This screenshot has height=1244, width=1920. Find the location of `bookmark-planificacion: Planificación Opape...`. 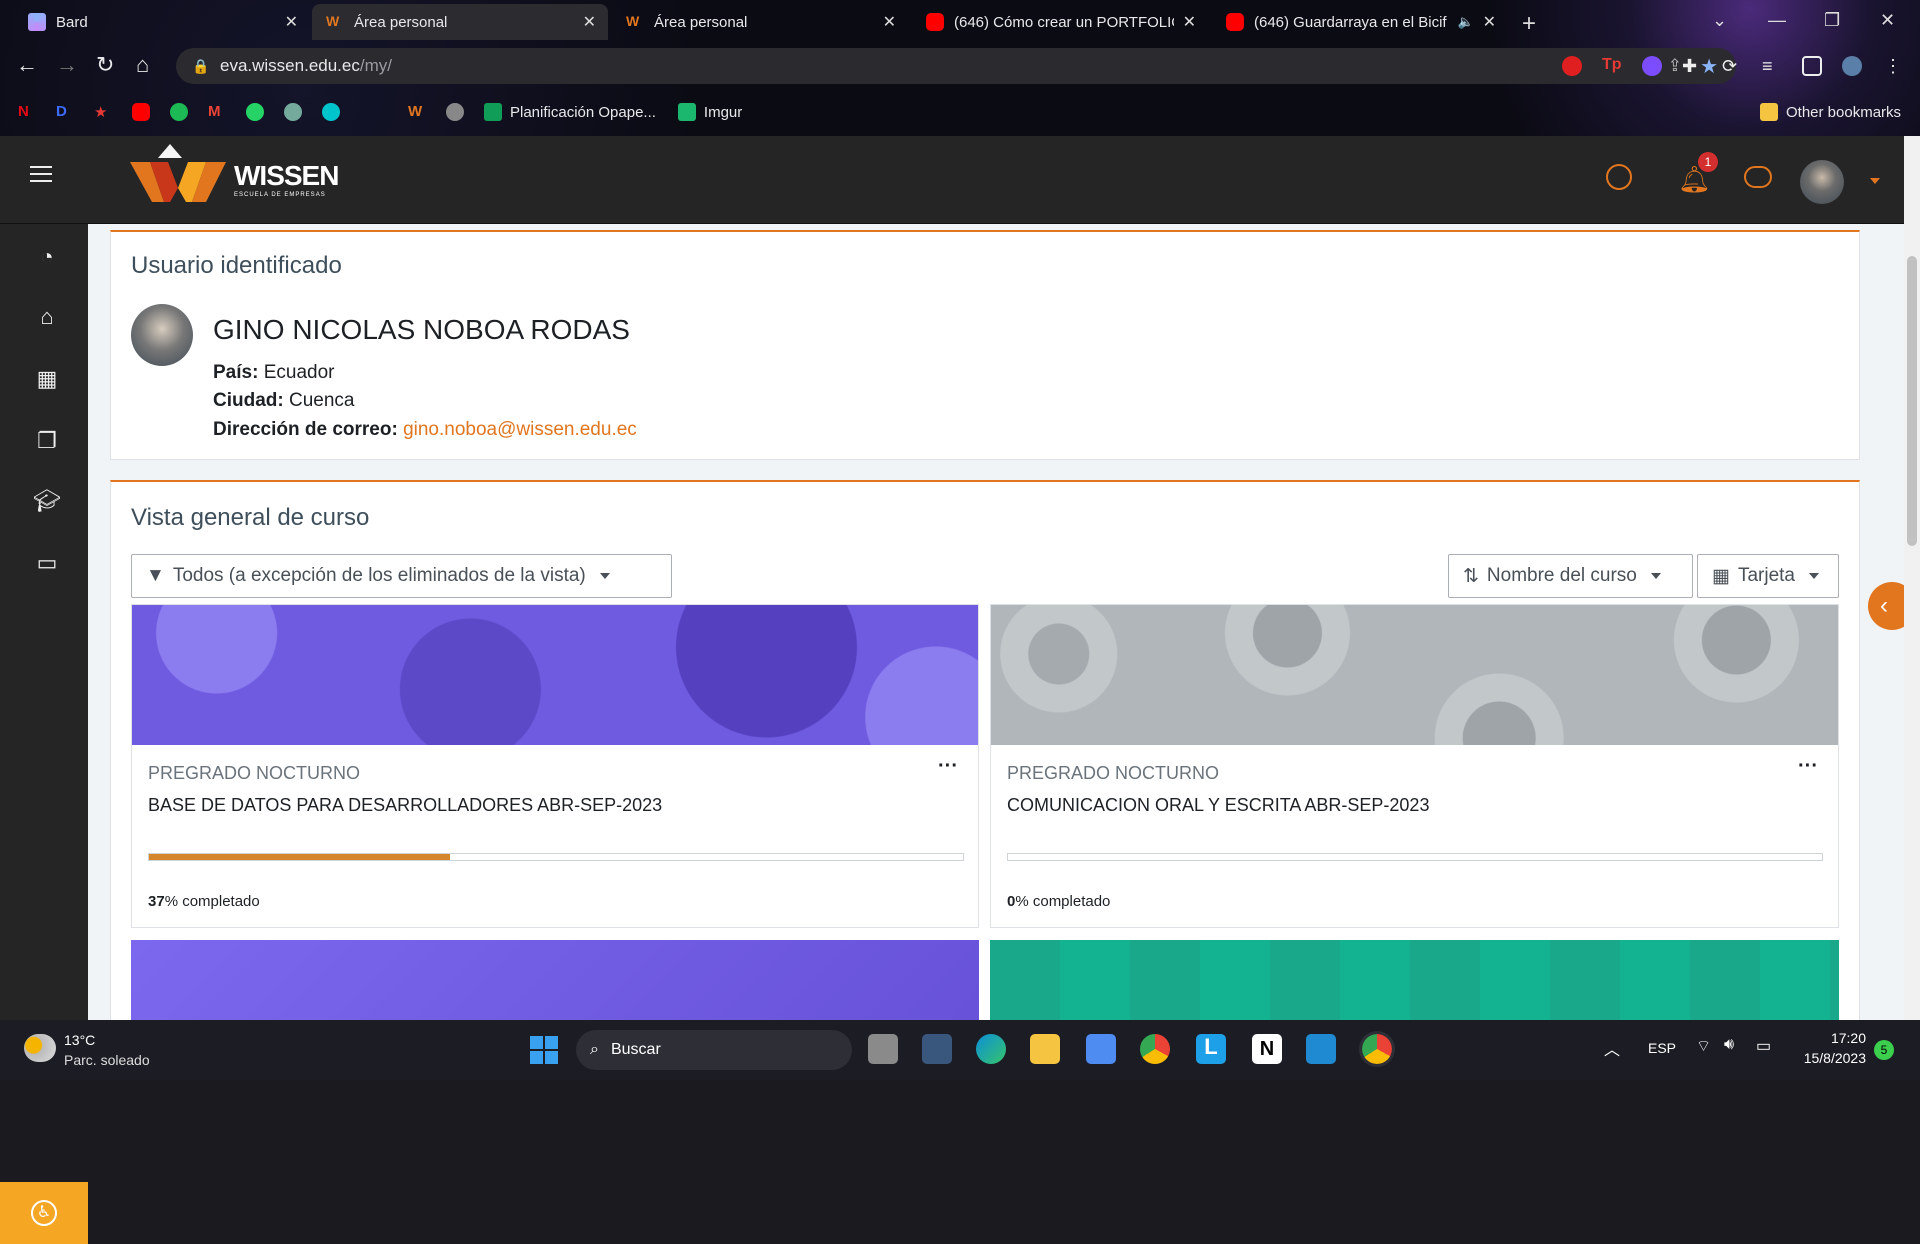

bookmark-planificacion: Planificación Opape... is located at coordinates (583, 112).